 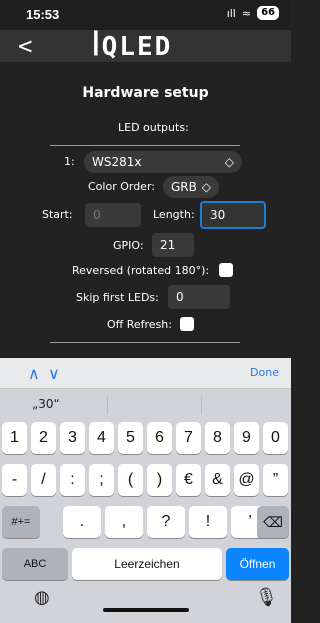 I want to click on key-0: 0, so click(x=275, y=438).